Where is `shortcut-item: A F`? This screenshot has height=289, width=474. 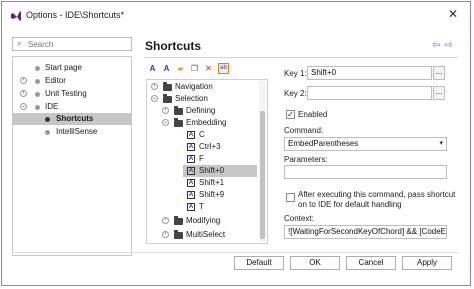
shortcut-item: A F is located at coordinates (202, 159).